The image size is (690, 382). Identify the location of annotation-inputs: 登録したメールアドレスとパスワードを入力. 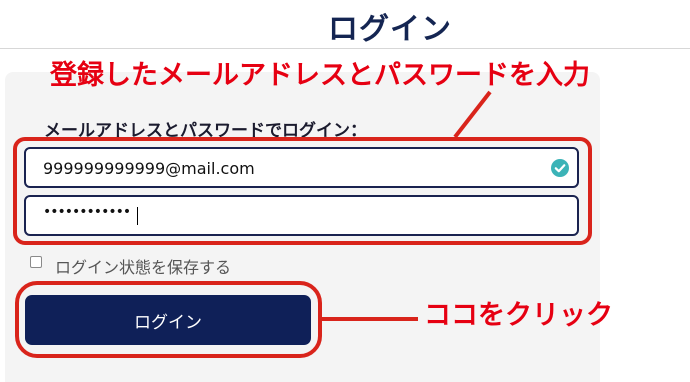
(320, 75).